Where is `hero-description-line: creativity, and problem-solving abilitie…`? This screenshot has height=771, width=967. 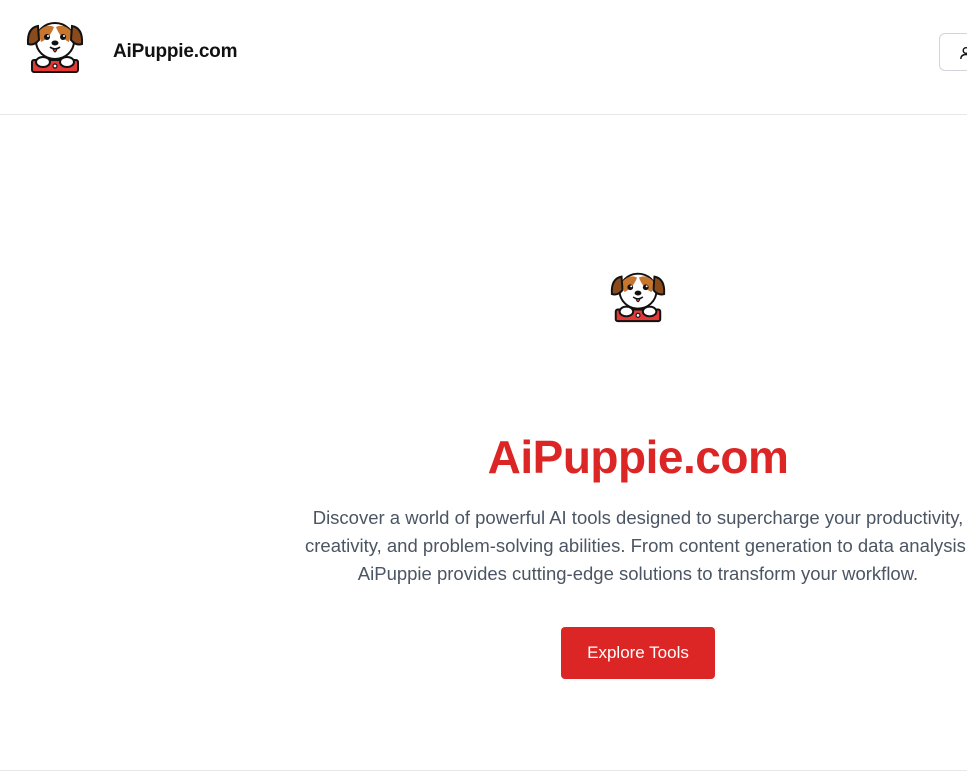 hero-description-line: creativity, and problem-solving abilitie… is located at coordinates (636, 545).